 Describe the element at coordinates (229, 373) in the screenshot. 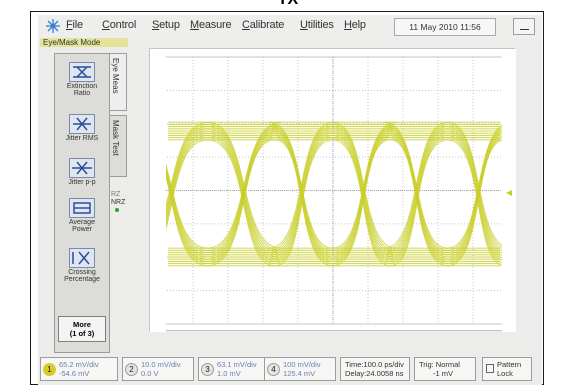

I see `channel-3-offset-value: 1.0 mV` at that location.